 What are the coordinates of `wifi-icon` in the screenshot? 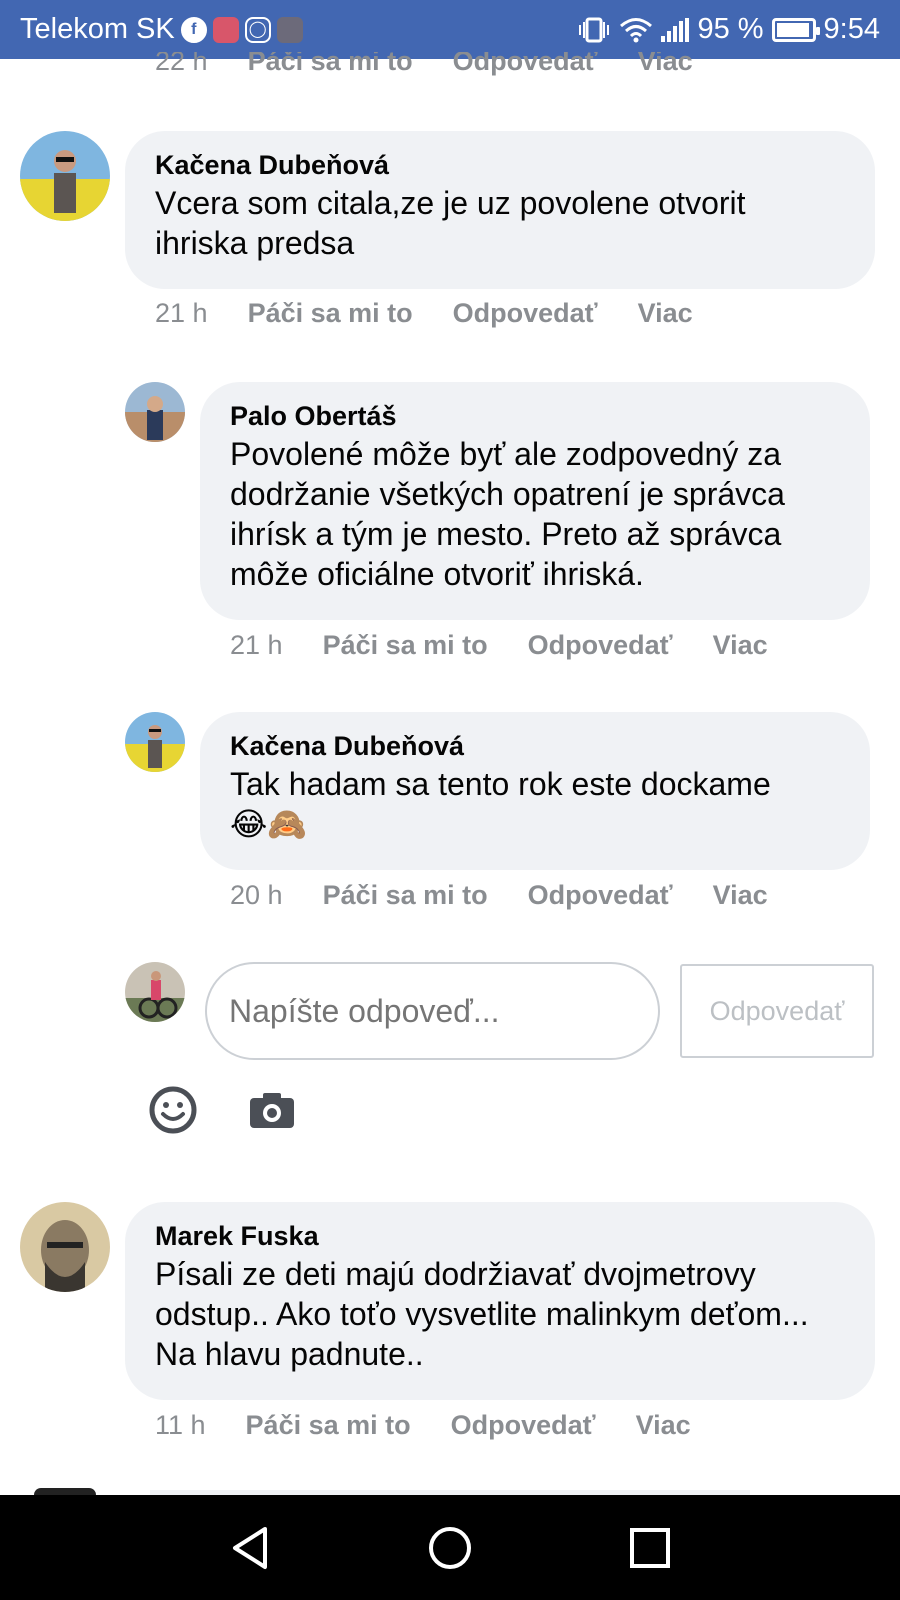 It's located at (636, 29).